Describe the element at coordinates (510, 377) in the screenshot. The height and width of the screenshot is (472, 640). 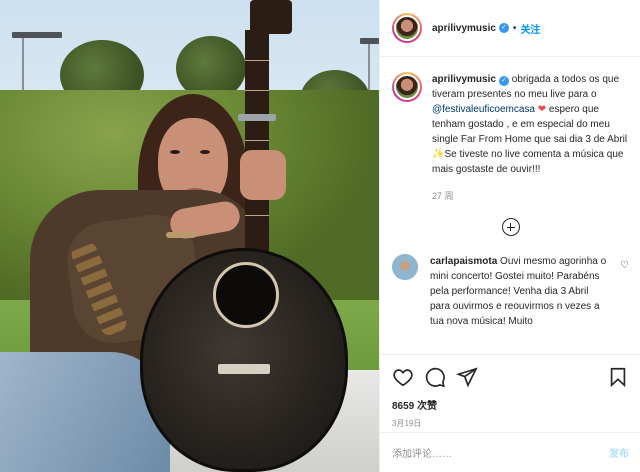
I see `action-icons` at that location.